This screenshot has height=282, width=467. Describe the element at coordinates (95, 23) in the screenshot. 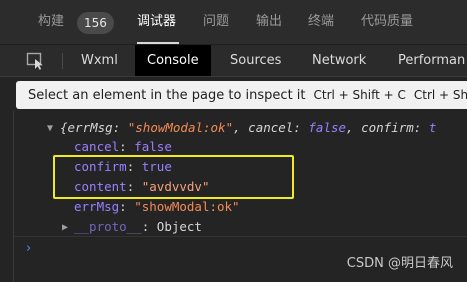

I see `build-count-badge: 156` at that location.